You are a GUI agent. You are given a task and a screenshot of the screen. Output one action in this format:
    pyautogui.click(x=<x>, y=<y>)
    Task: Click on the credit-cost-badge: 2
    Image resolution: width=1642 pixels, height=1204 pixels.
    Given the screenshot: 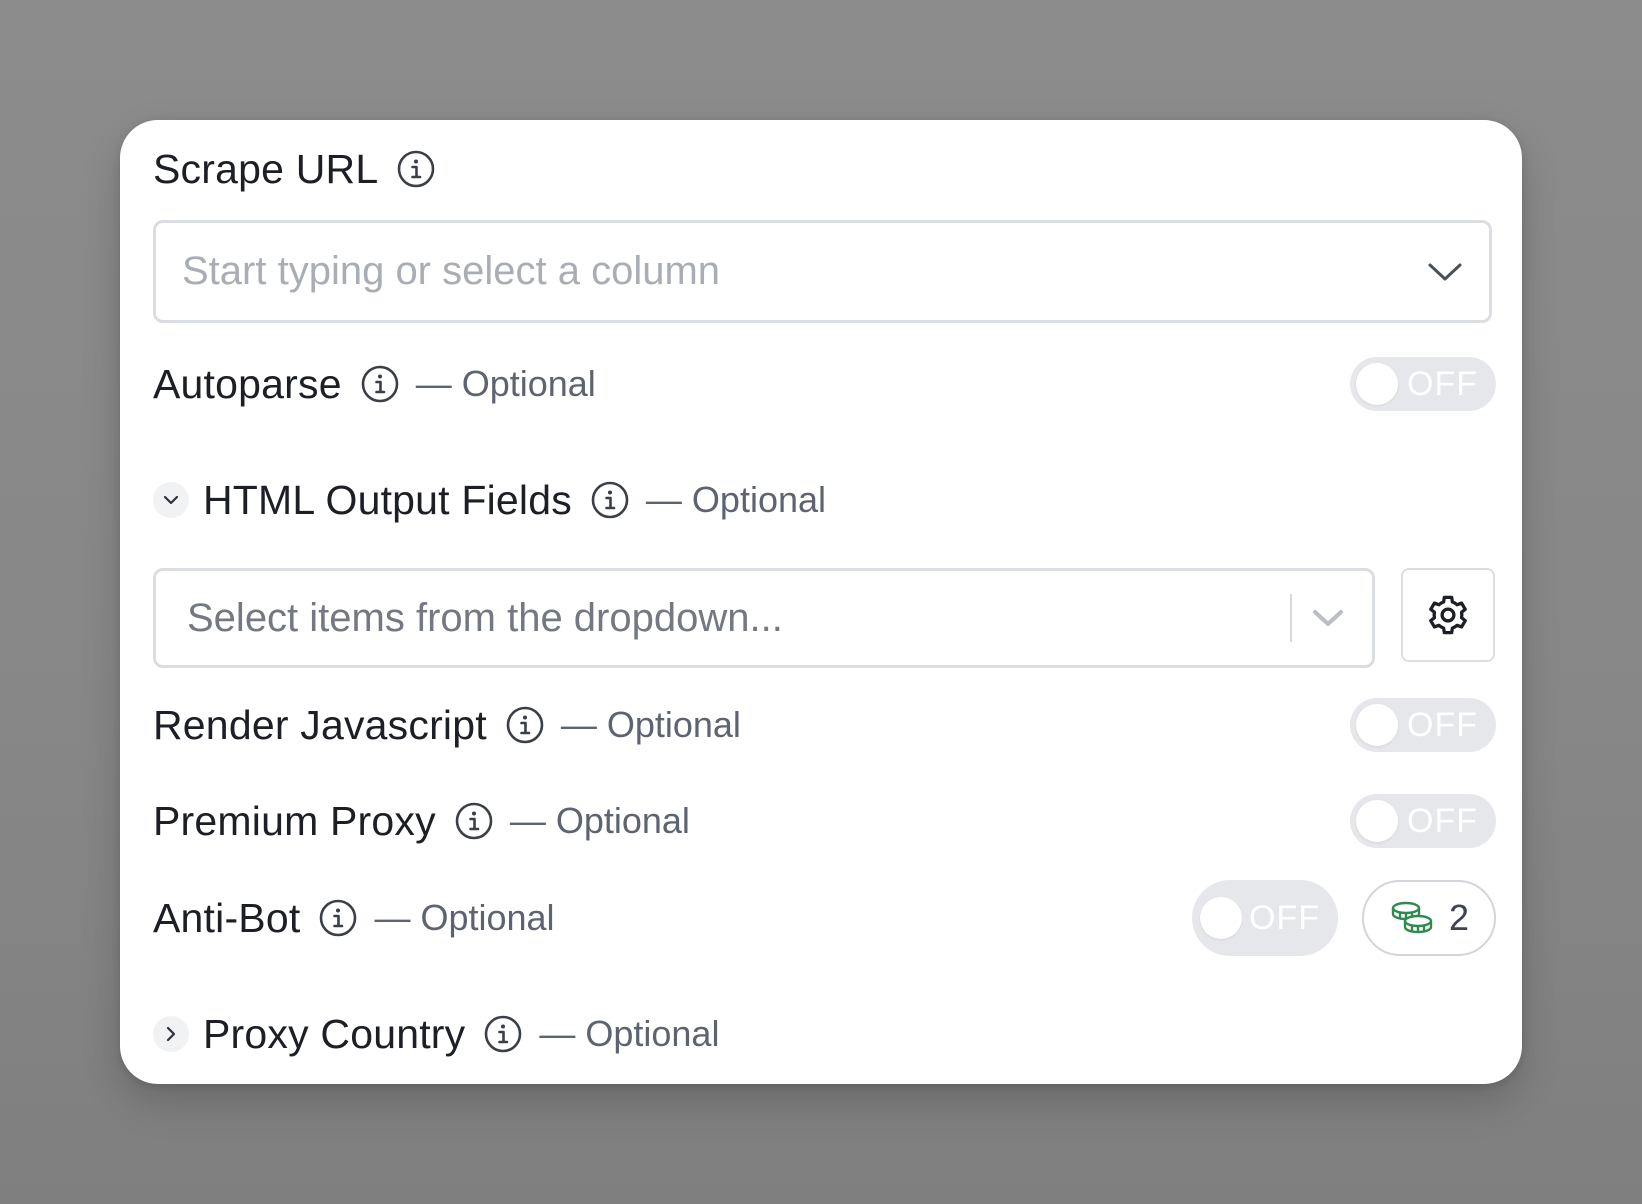 What is the action you would take?
    pyautogui.click(x=1429, y=918)
    